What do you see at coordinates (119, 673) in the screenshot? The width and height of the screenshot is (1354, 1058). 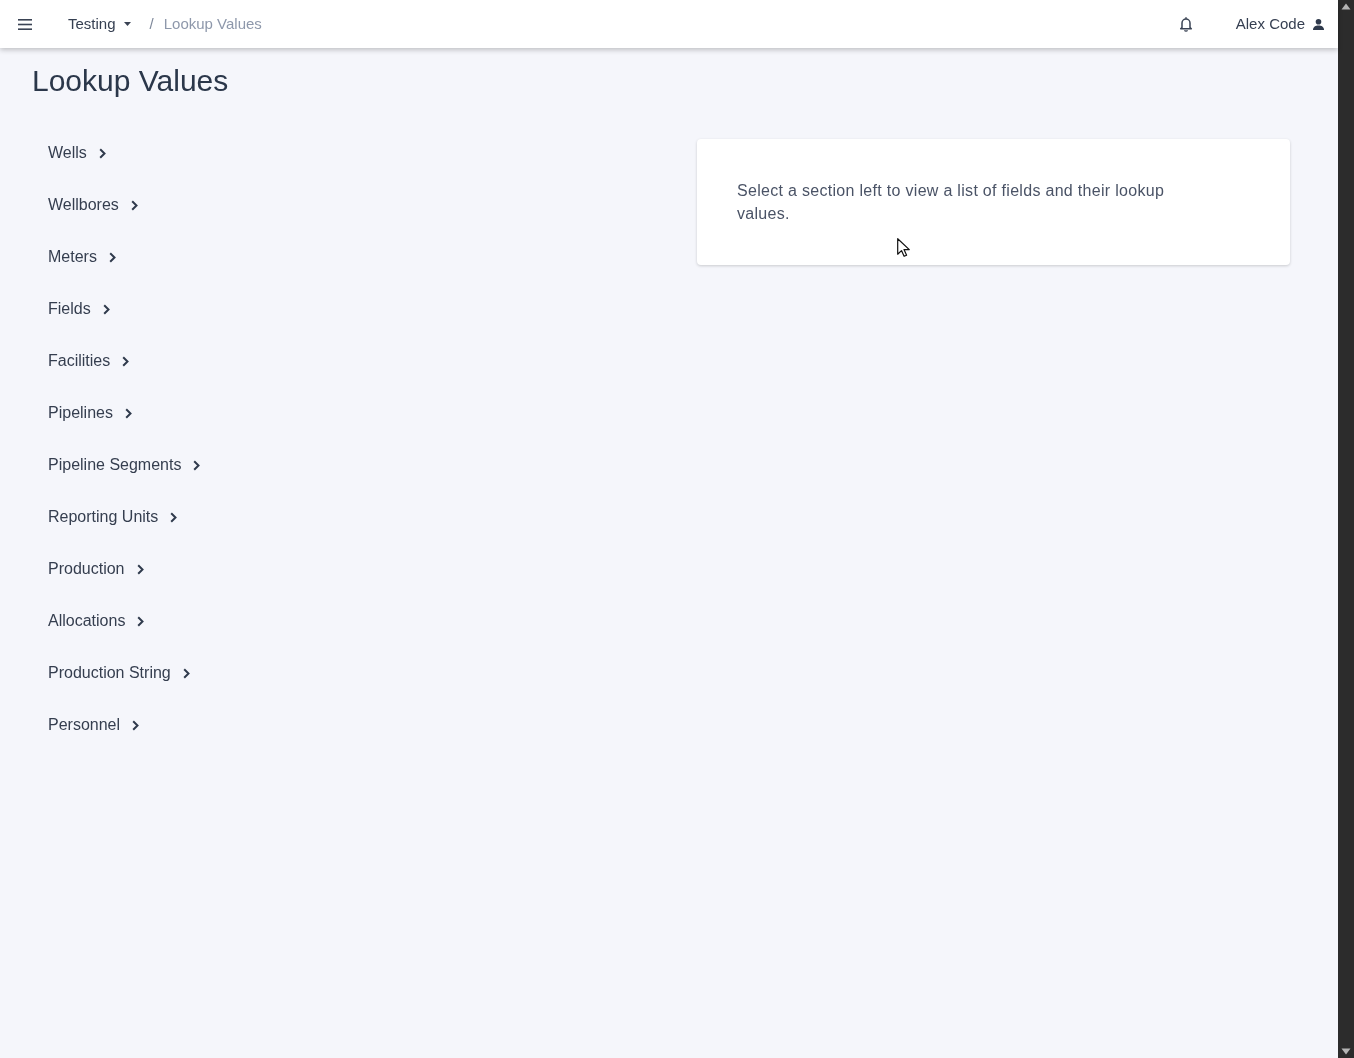 I see `section-link: Production String` at bounding box center [119, 673].